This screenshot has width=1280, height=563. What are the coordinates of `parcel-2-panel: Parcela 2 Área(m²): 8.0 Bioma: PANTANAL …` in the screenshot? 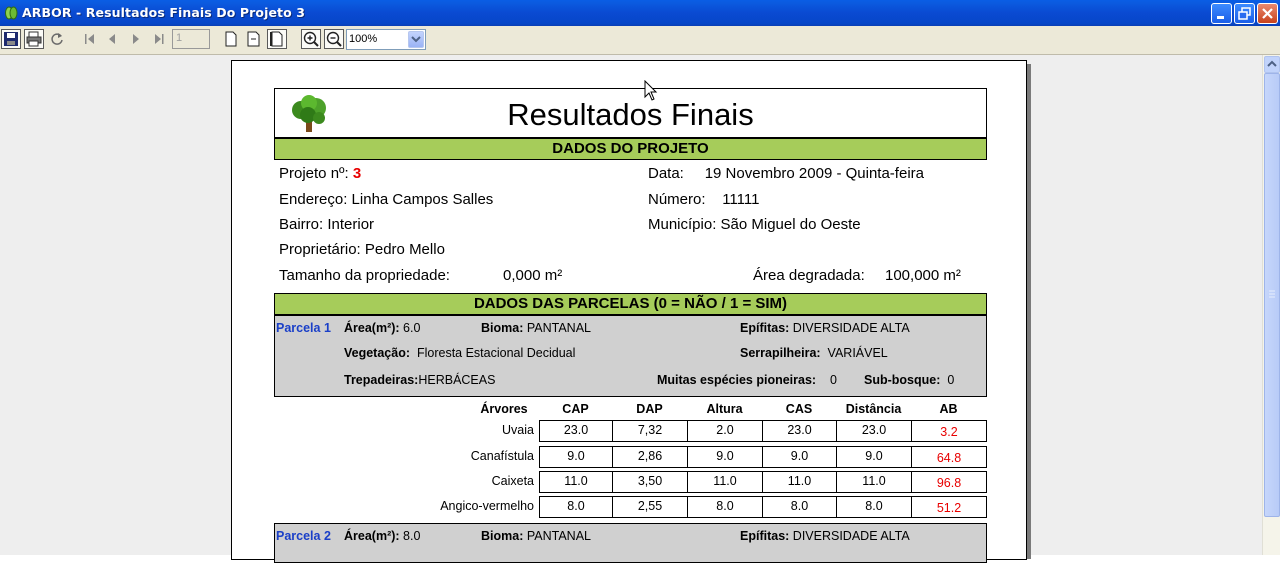 It's located at (630, 543).